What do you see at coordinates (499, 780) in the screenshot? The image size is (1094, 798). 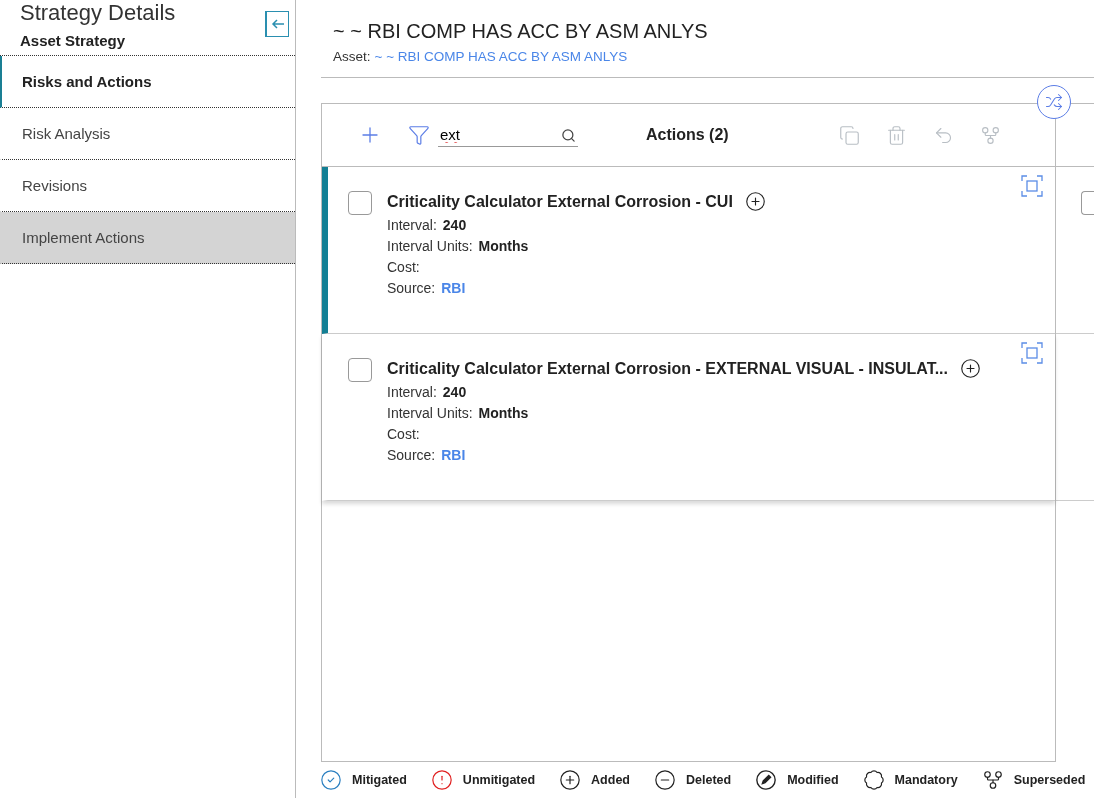 I see `legend-label: Unmitigated` at bounding box center [499, 780].